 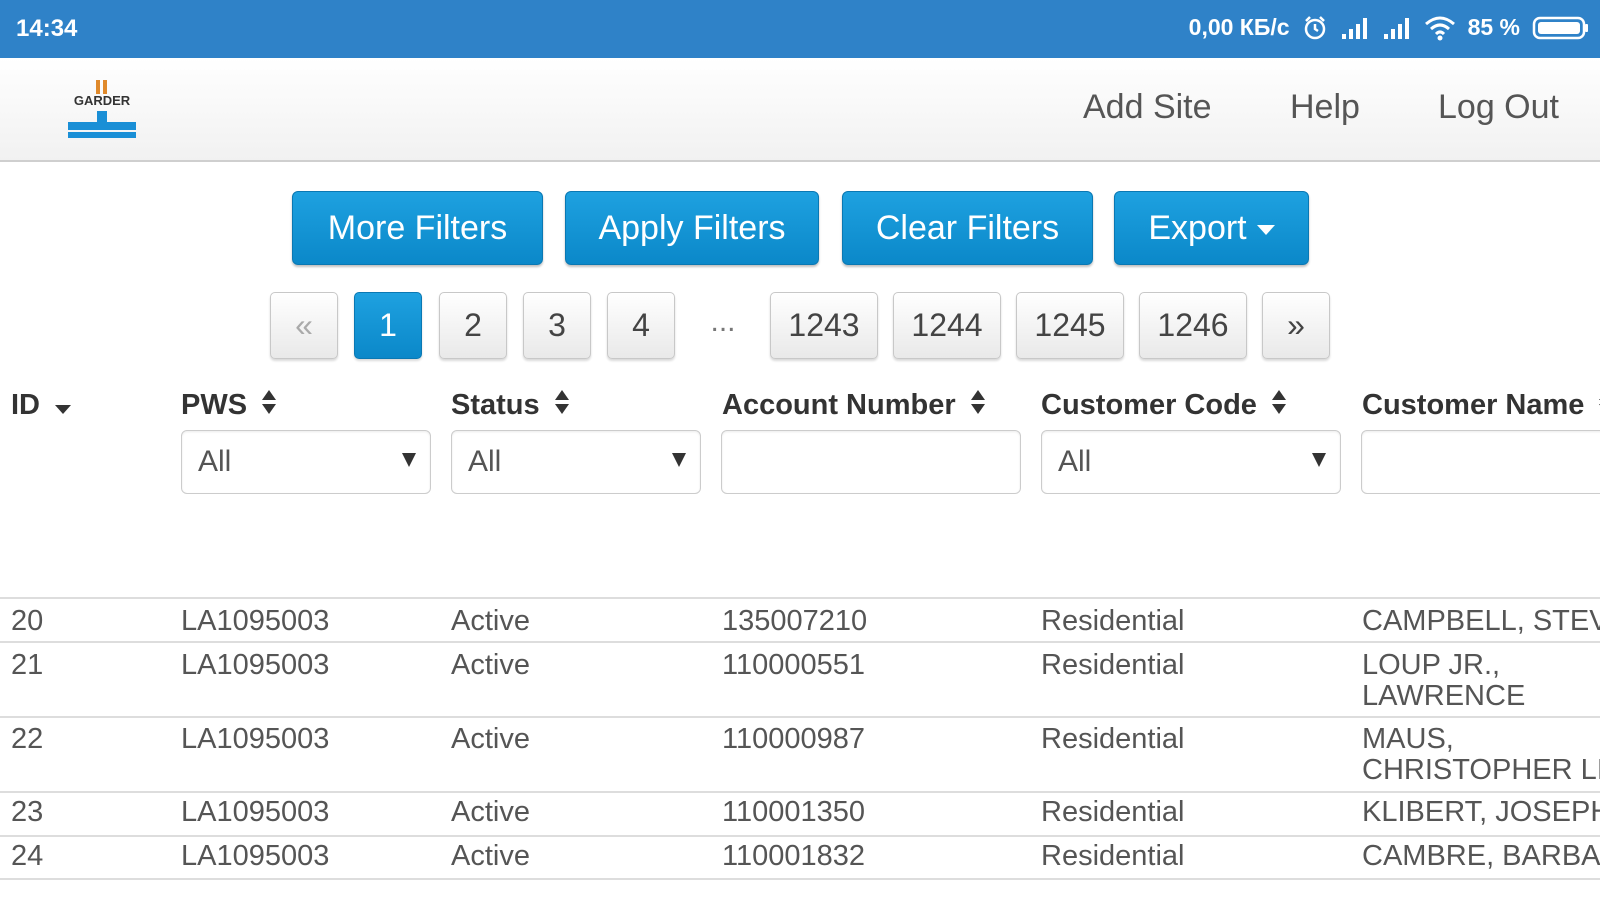 What do you see at coordinates (1191, 462) in the screenshot?
I see `customer-code-filter-select: All` at bounding box center [1191, 462].